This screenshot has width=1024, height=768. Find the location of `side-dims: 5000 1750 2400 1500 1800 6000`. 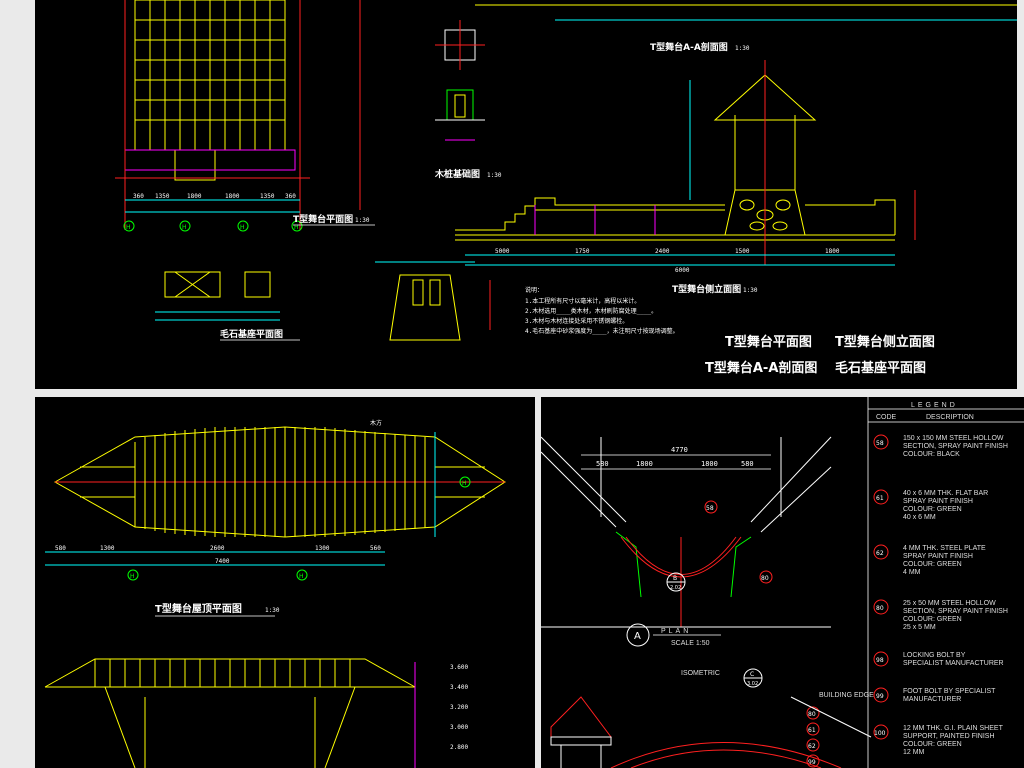

side-dims: 5000 1750 2400 1500 1800 6000 is located at coordinates (667, 261).